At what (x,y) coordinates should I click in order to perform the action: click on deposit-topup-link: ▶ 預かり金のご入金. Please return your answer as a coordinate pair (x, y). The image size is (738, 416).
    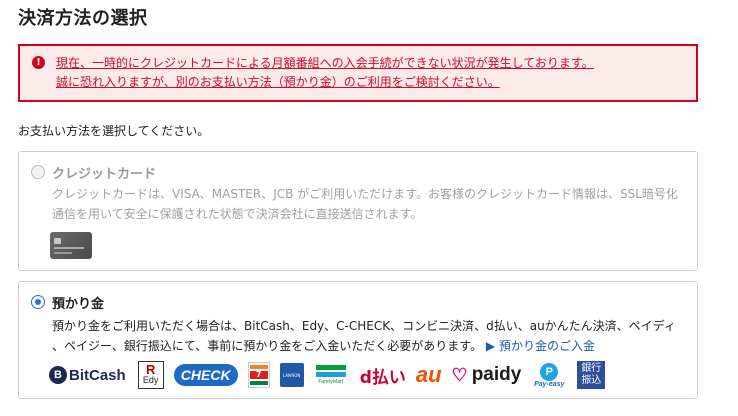
    Looking at the image, I should click on (540, 346).